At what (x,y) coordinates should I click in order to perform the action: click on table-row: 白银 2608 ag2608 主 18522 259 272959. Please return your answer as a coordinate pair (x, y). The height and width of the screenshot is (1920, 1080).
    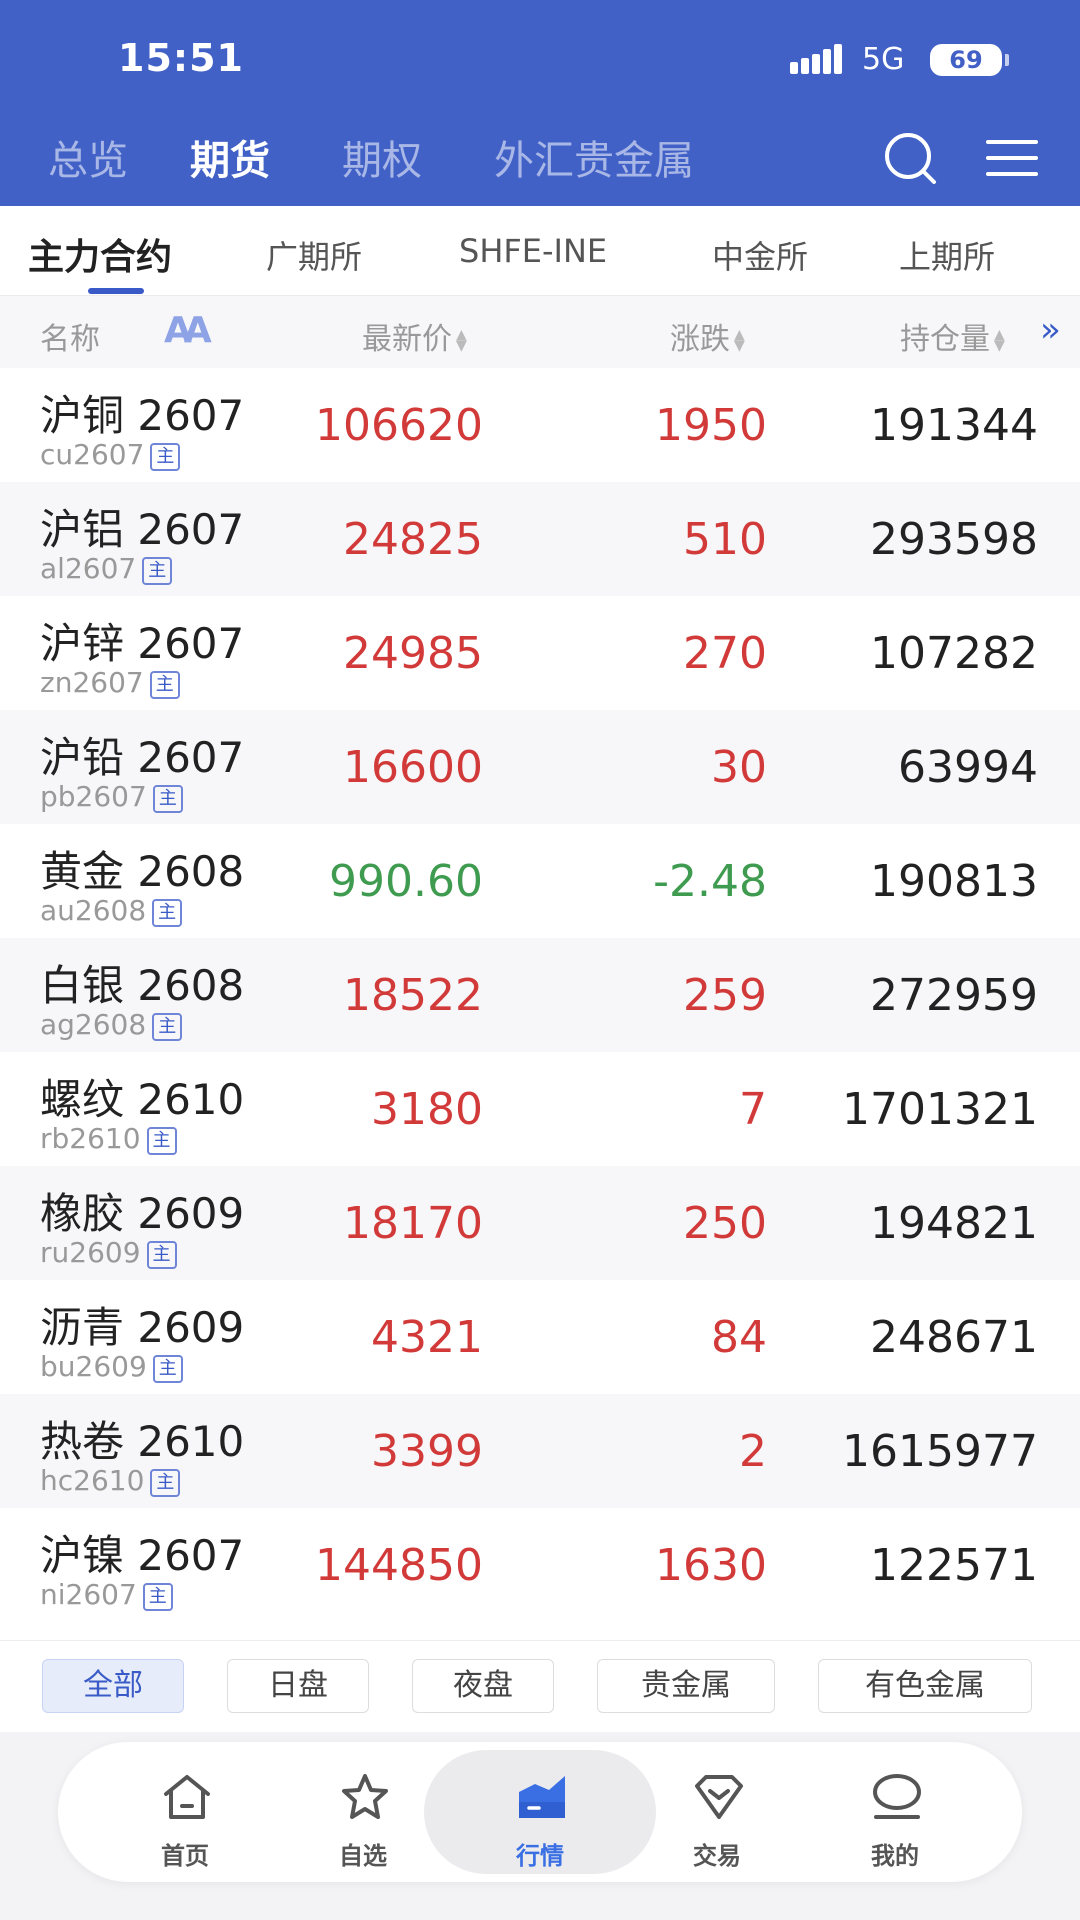
    Looking at the image, I should click on (540, 995).